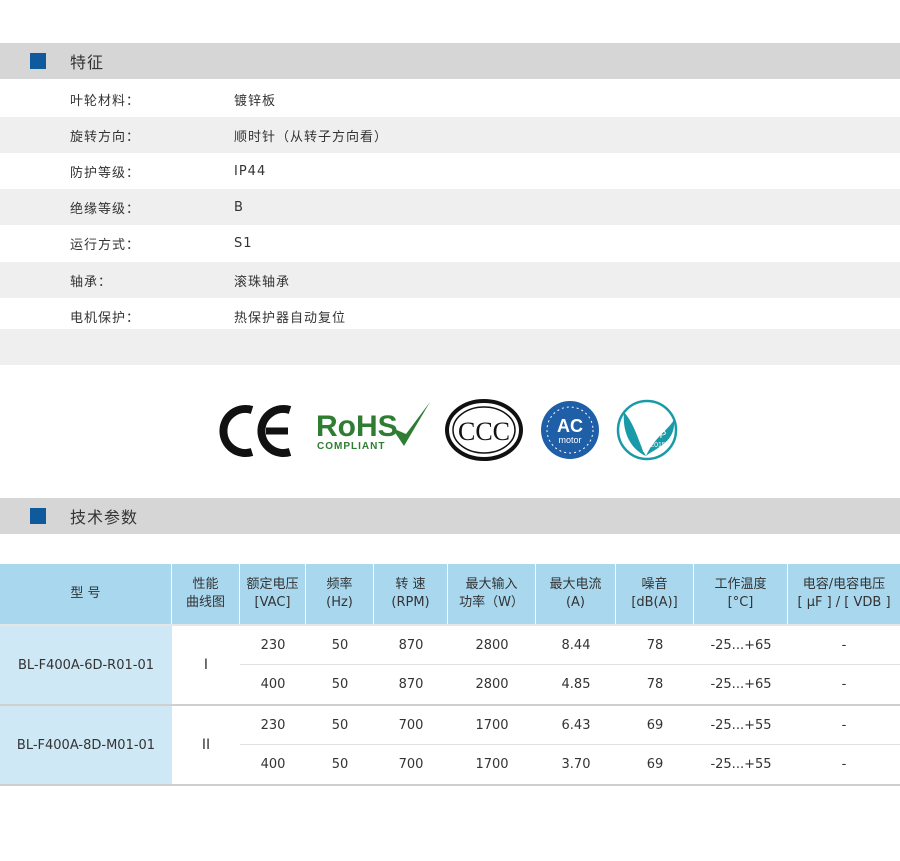 The height and width of the screenshot is (861, 900). I want to click on features-spacer, so click(450, 347).